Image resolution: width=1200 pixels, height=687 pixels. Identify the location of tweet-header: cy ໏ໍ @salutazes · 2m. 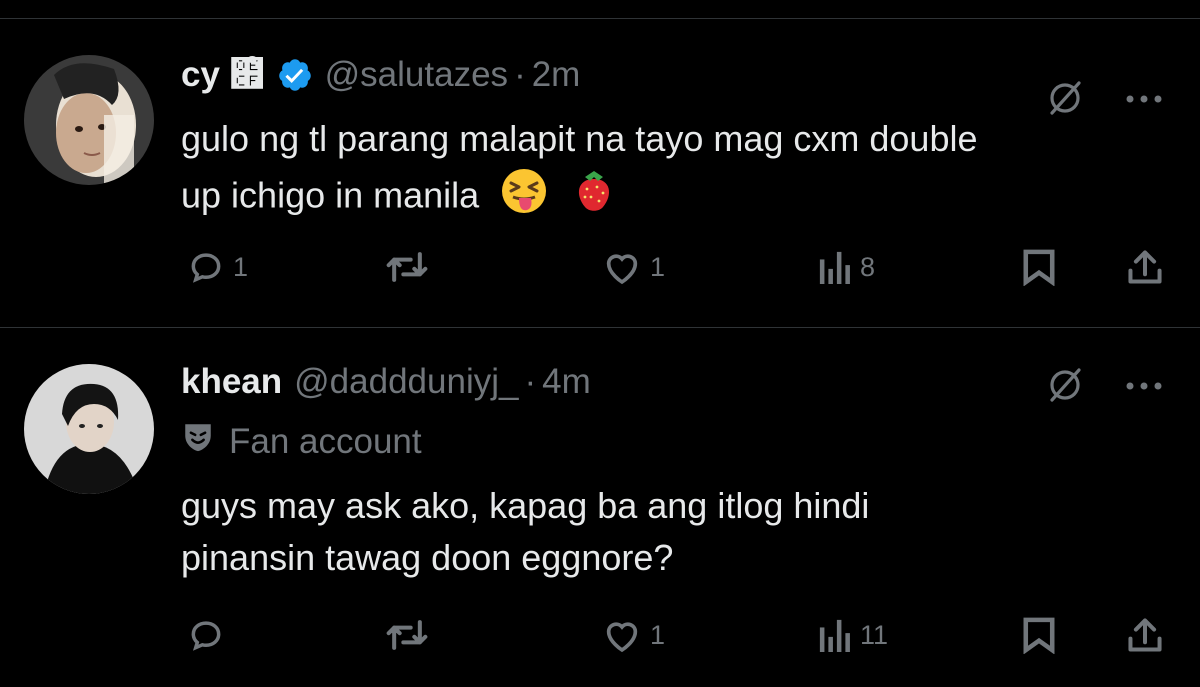
(380, 75).